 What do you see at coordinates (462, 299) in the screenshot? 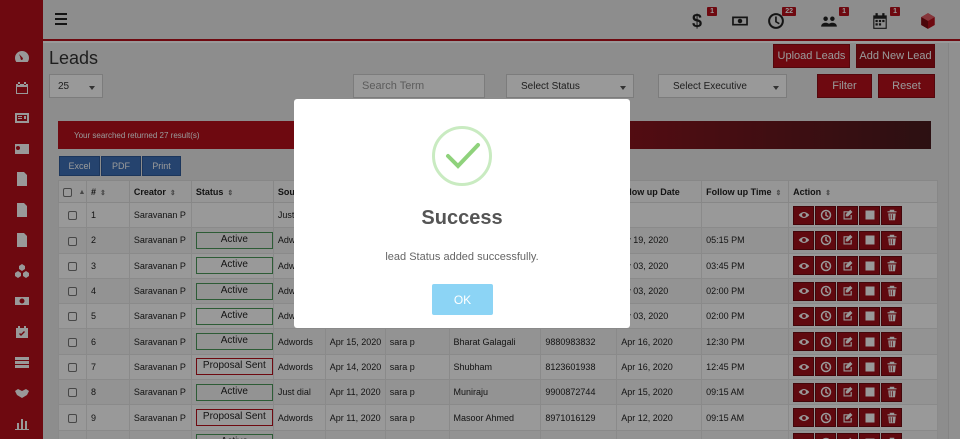
I see `ok-button: OK` at bounding box center [462, 299].